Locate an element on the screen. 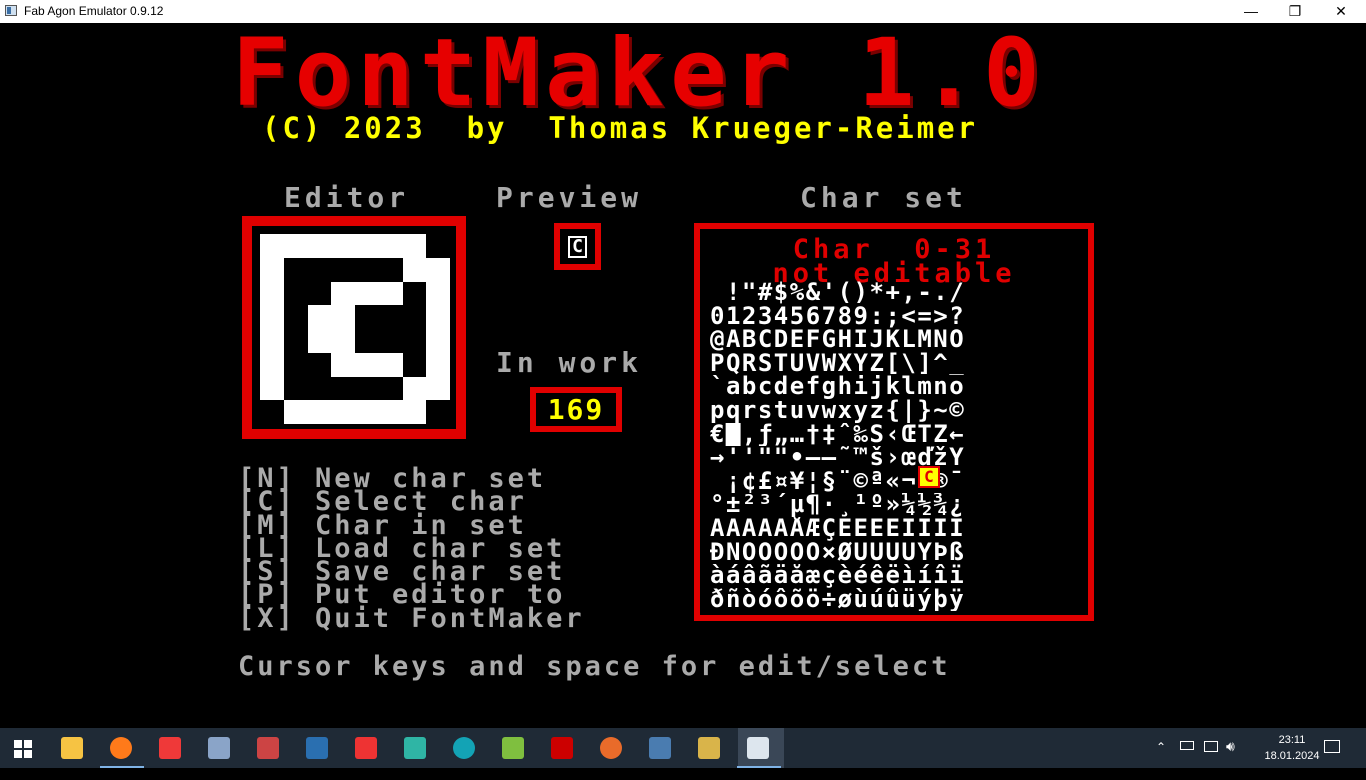 The width and height of the screenshot is (1366, 780). taskbar-clock: 23:11 18.01.2024 is located at coordinates (1292, 748).